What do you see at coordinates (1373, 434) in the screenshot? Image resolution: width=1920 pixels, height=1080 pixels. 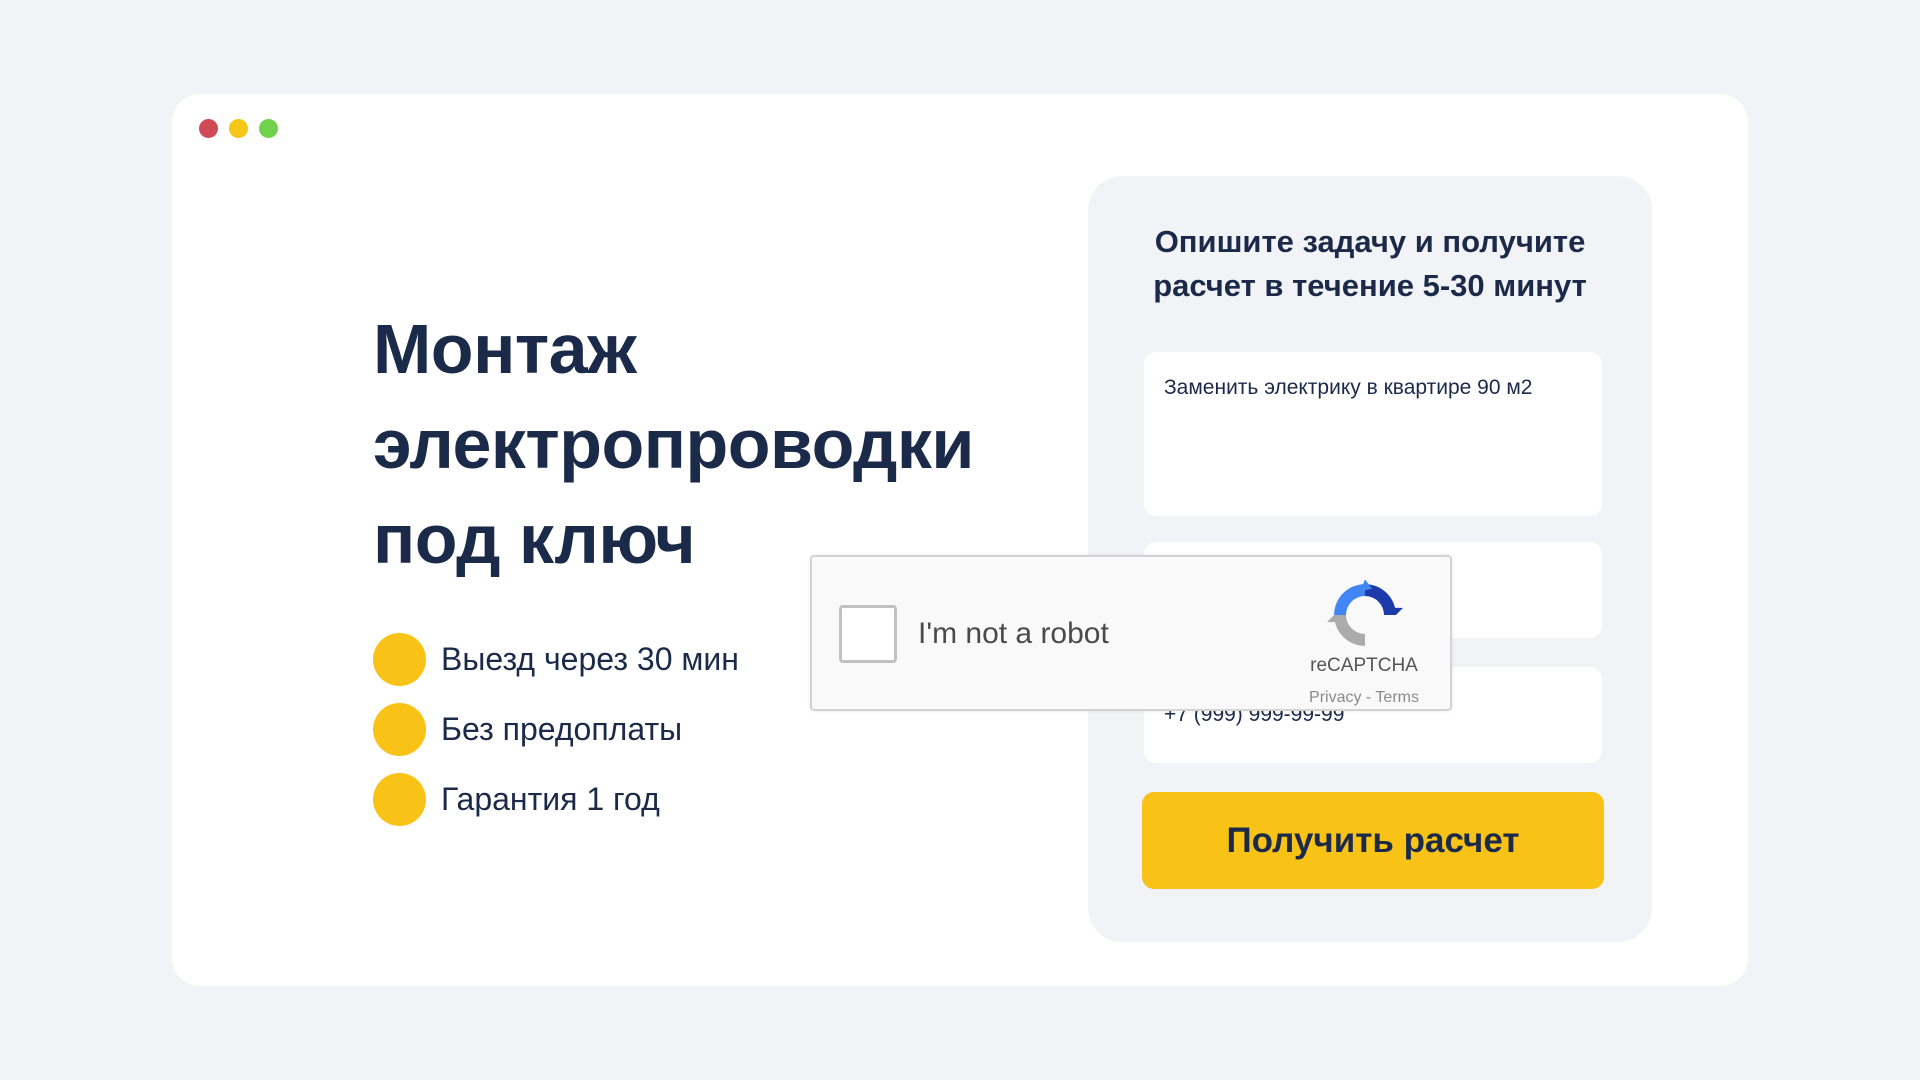 I see `task-description-field: Заменить электрику в квартире 90 м2` at bounding box center [1373, 434].